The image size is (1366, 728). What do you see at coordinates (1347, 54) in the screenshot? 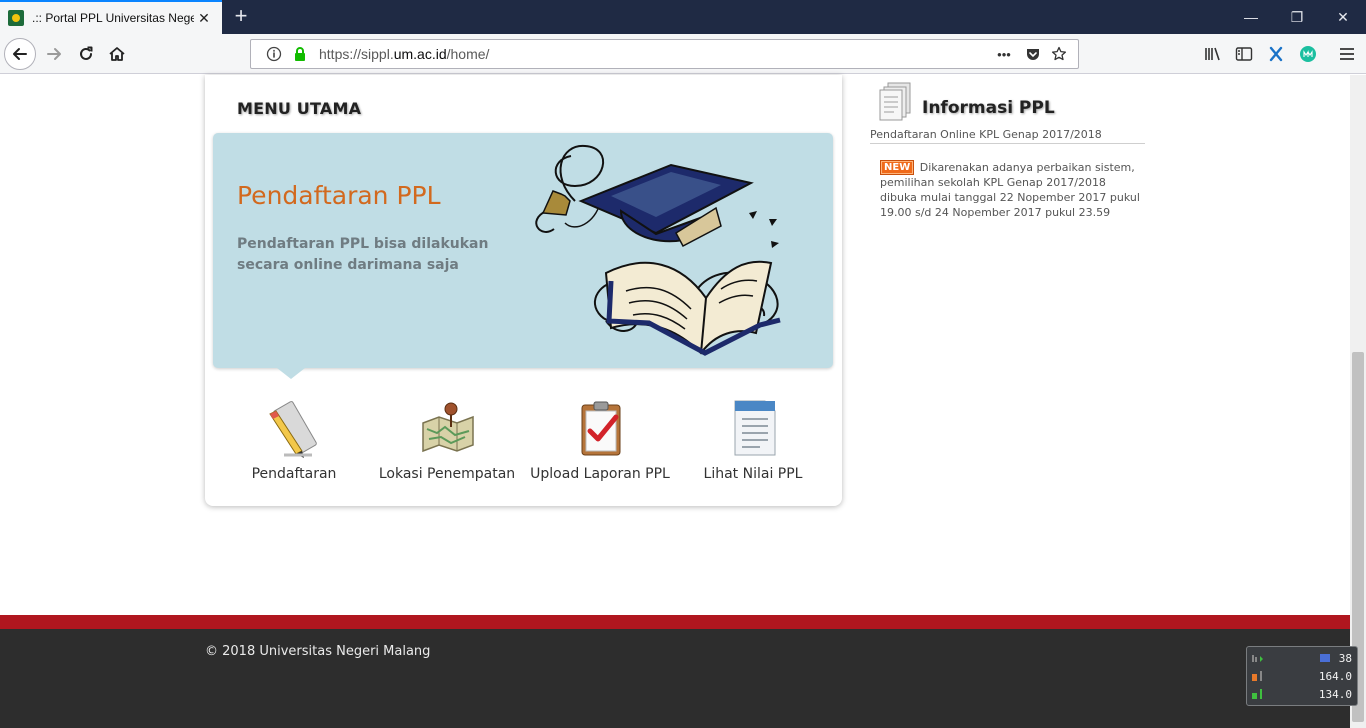
I see `hamburger-menu-icon` at bounding box center [1347, 54].